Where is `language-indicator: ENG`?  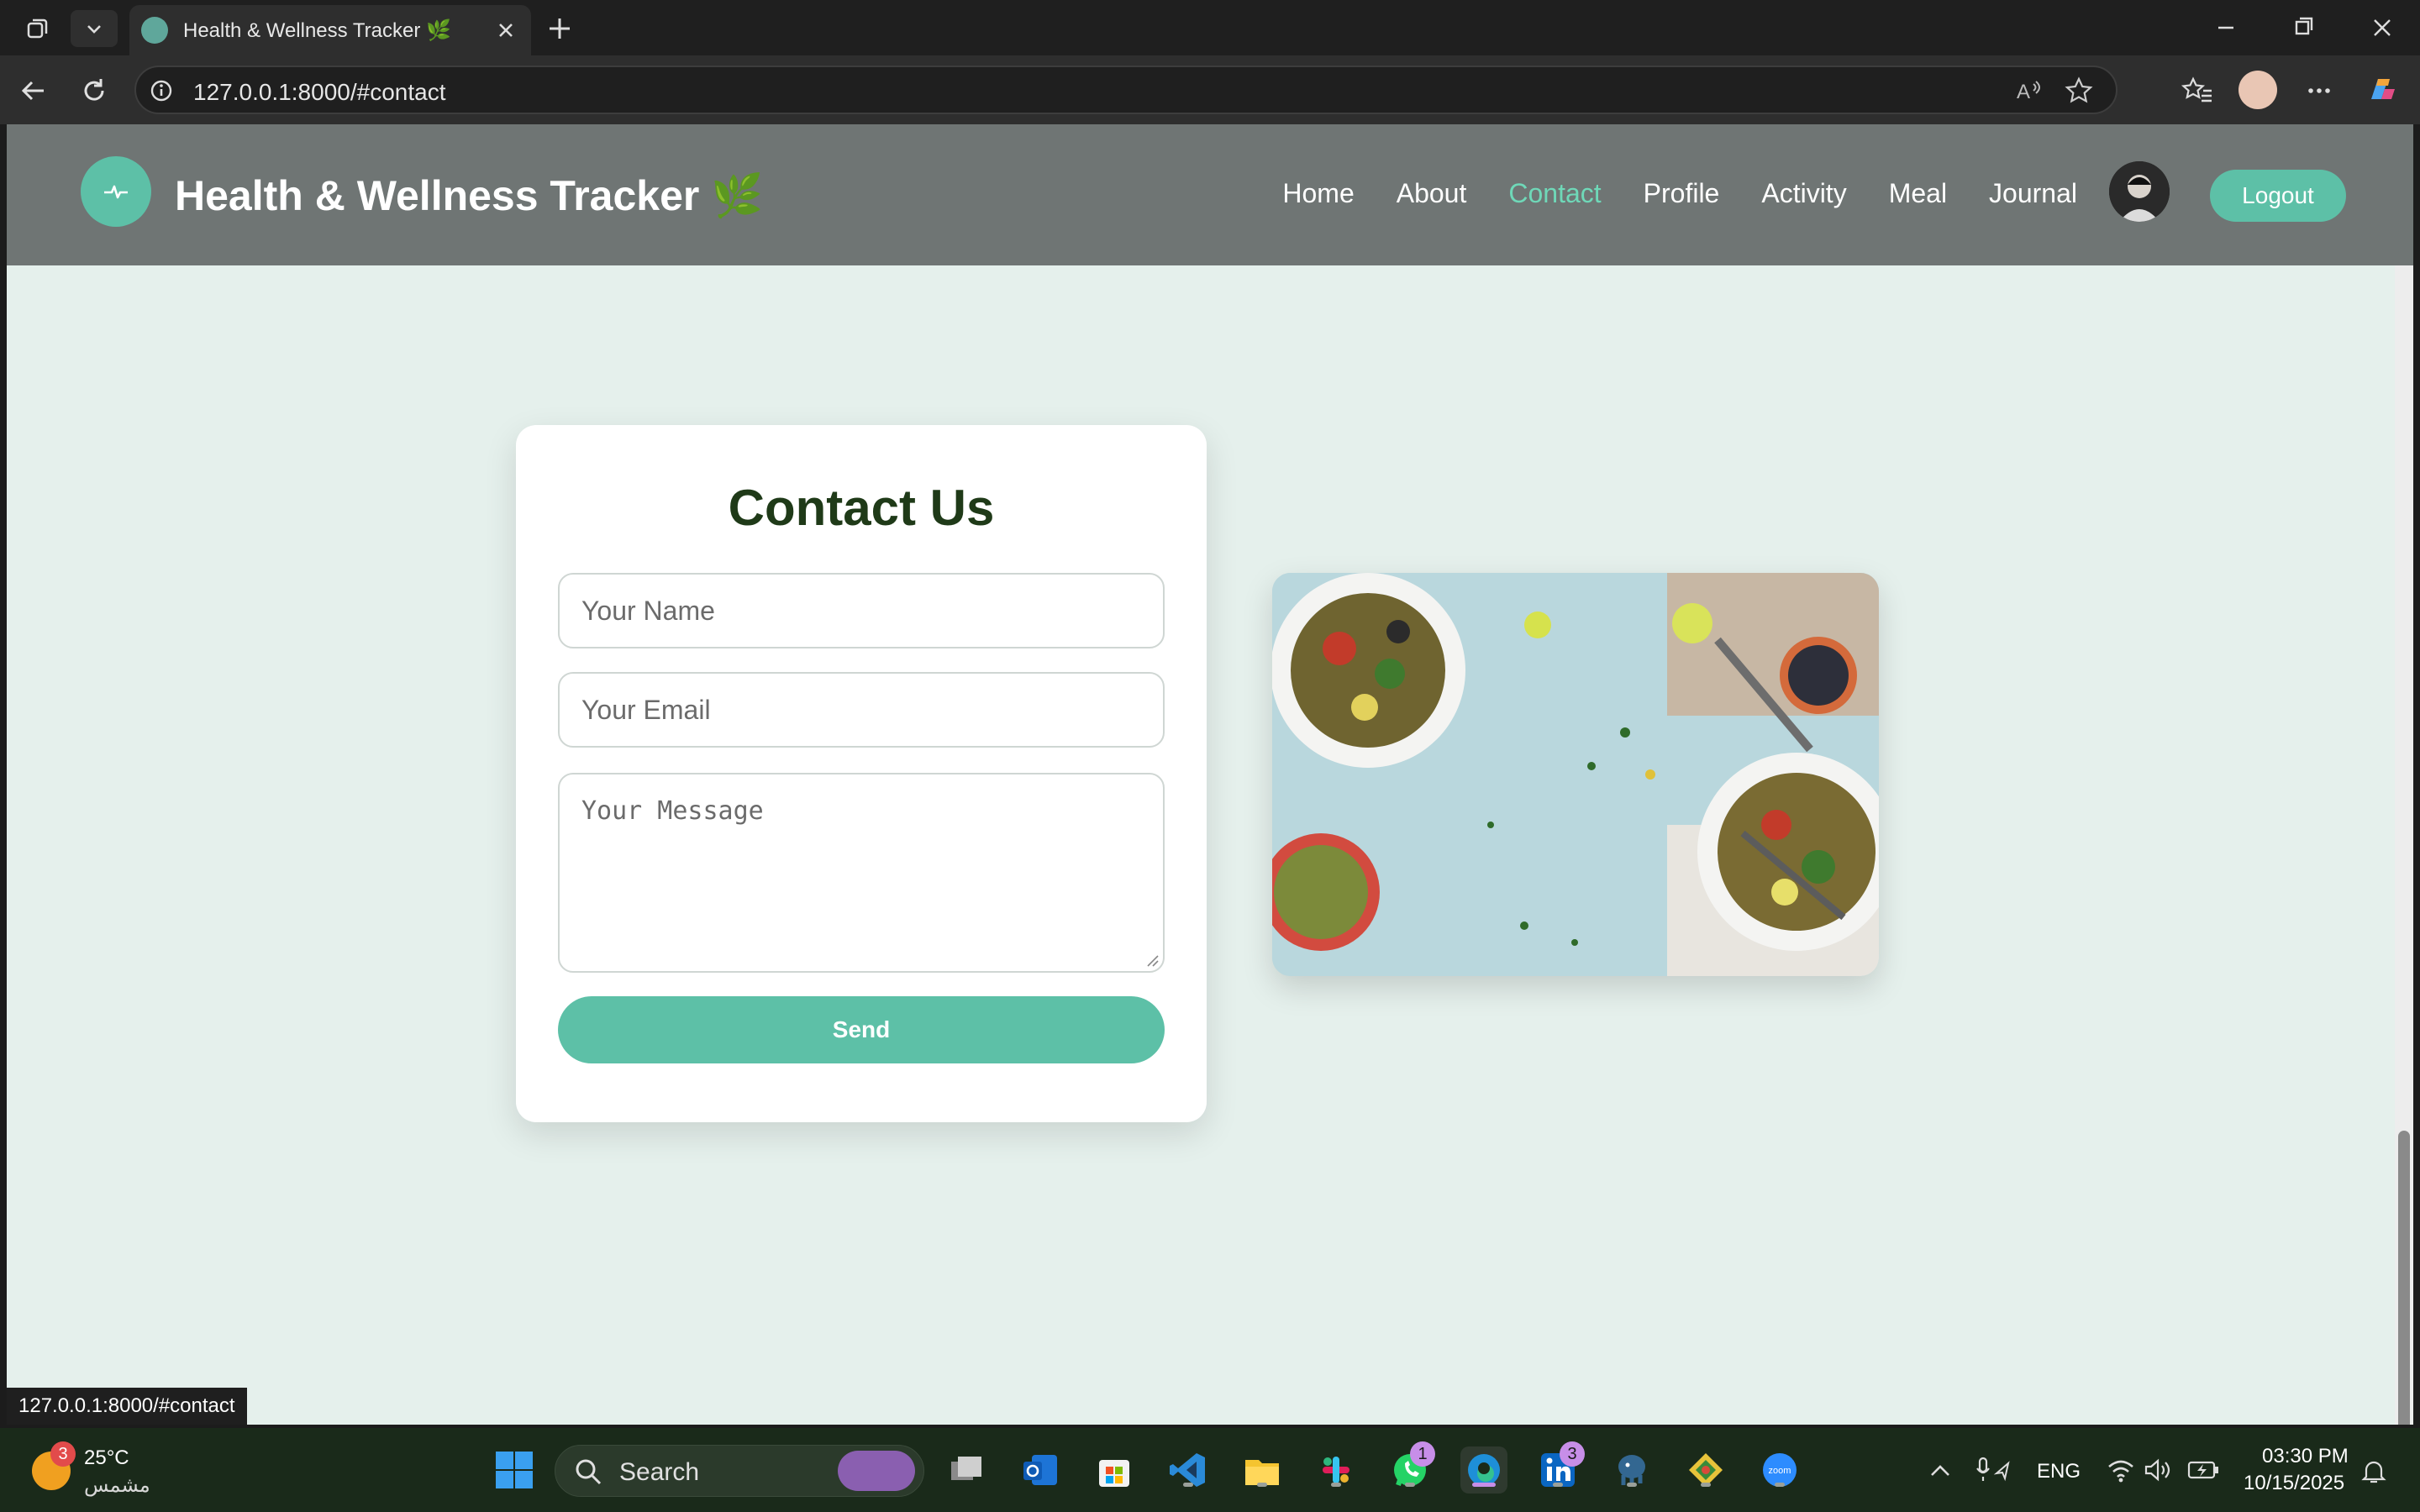
language-indicator: ENG is located at coordinates (2059, 1471).